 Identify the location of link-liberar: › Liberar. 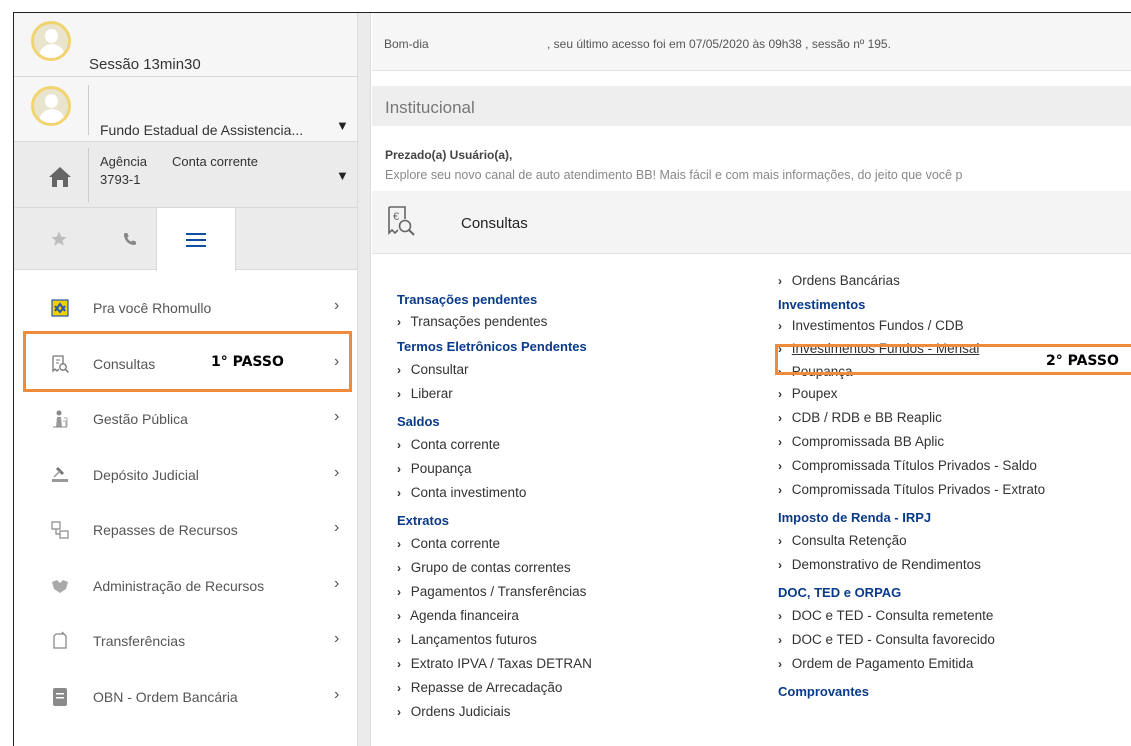
(577, 394).